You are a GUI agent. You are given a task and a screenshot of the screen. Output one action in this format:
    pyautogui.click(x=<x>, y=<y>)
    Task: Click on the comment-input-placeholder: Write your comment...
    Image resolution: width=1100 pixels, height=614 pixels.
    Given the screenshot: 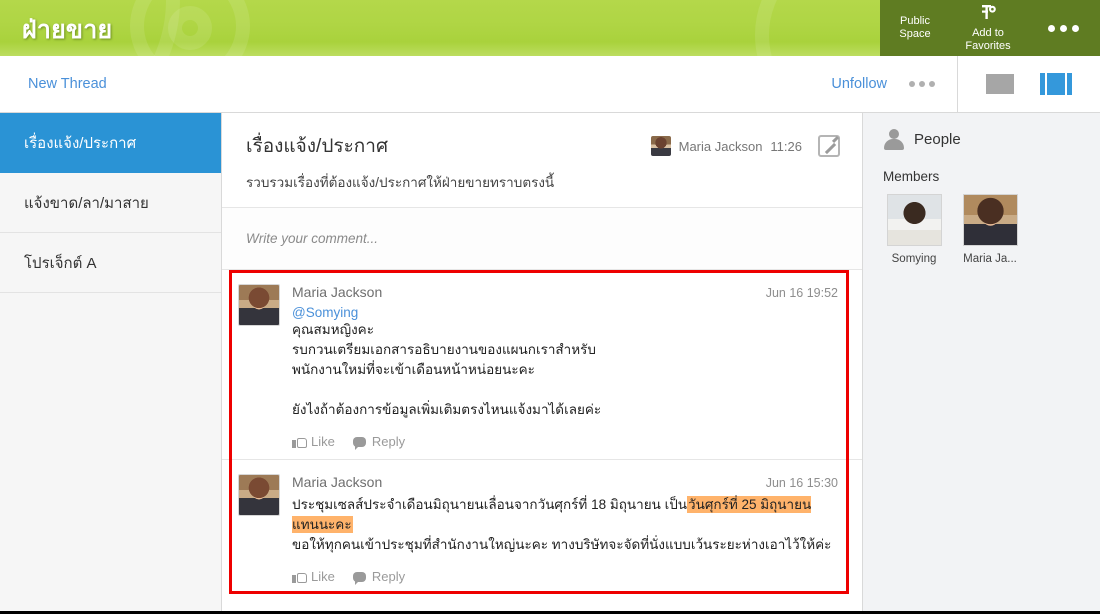 What is the action you would take?
    pyautogui.click(x=312, y=238)
    